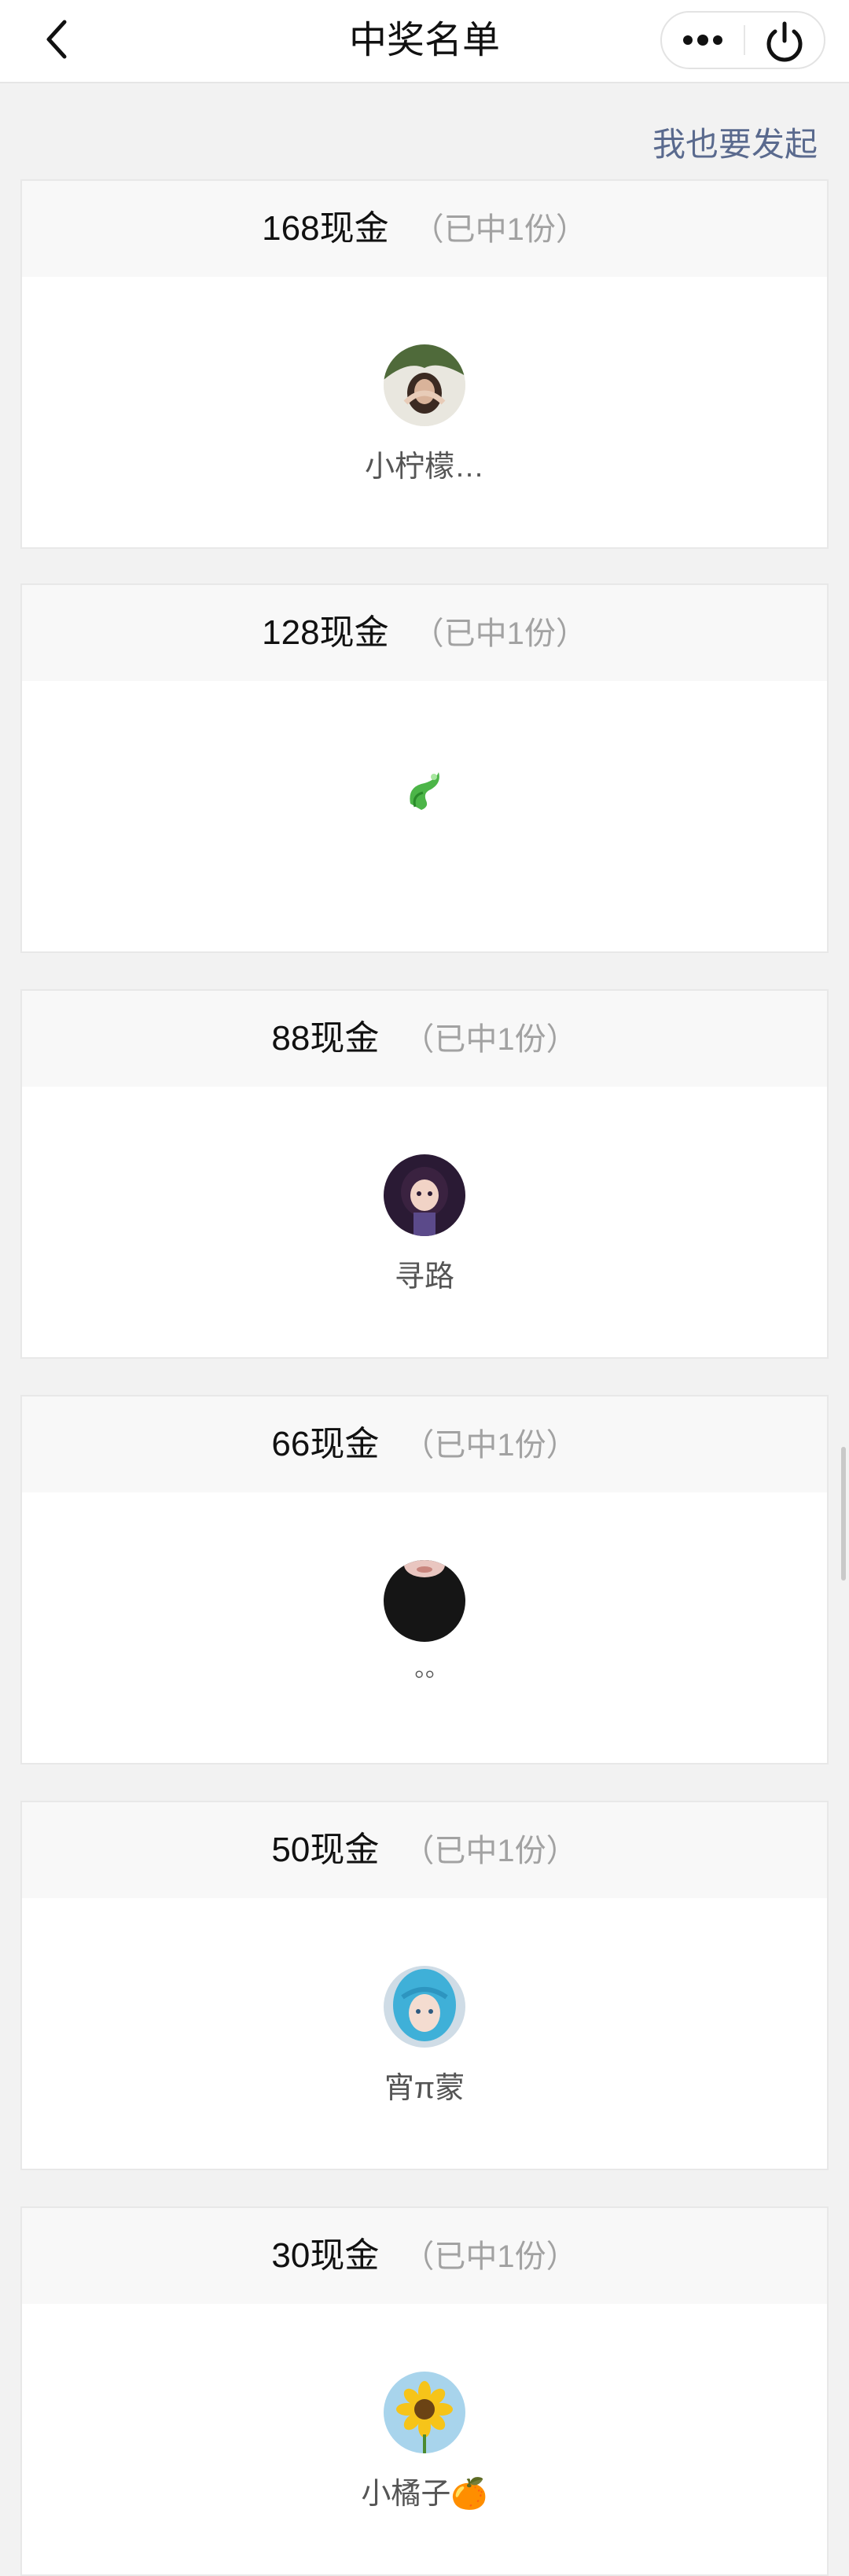 The width and height of the screenshot is (849, 2576). I want to click on prize-header: 50现金 （已中1份）, so click(424, 1850).